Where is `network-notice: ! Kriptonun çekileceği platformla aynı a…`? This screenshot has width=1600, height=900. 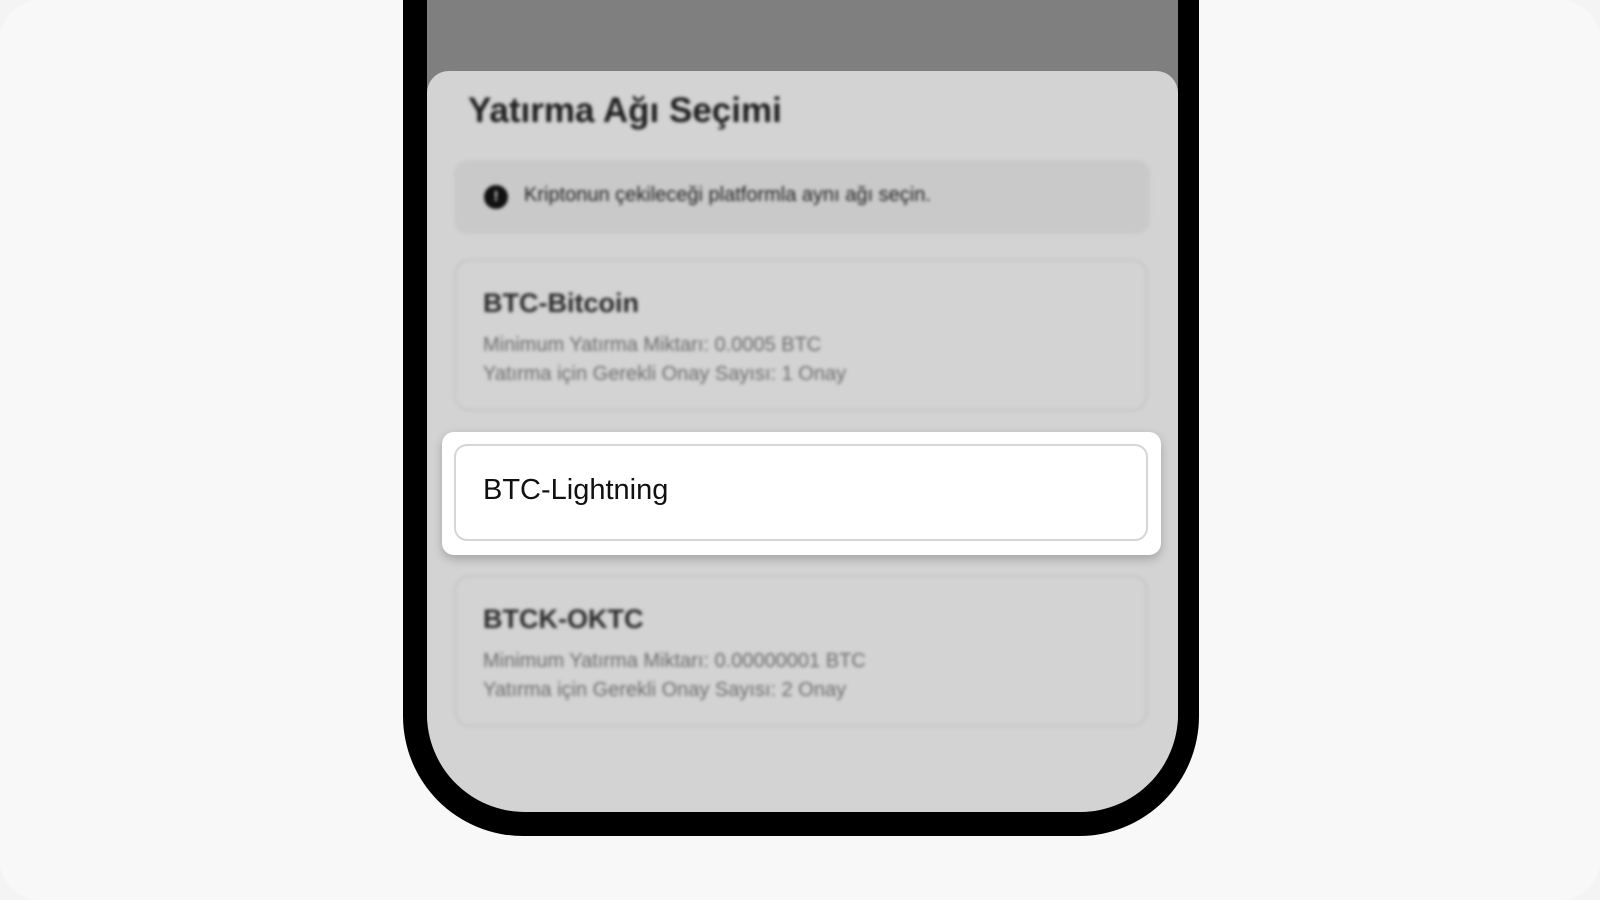 network-notice: ! Kriptonun çekileceği platformla aynı a… is located at coordinates (802, 197).